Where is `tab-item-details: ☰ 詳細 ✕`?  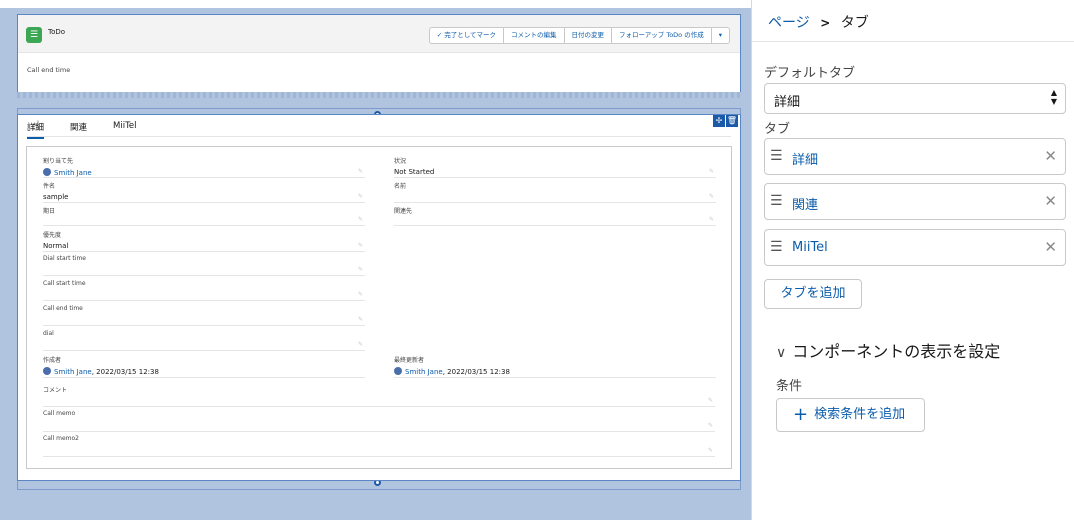 tab-item-details: ☰ 詳細 ✕ is located at coordinates (915, 156).